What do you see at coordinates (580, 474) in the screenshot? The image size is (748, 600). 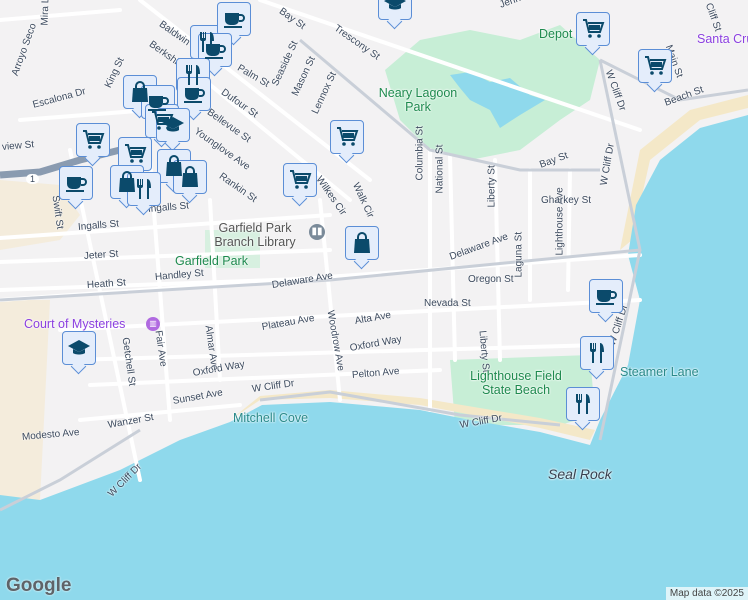 I see `poi-seal-rock: Seal Rock` at bounding box center [580, 474].